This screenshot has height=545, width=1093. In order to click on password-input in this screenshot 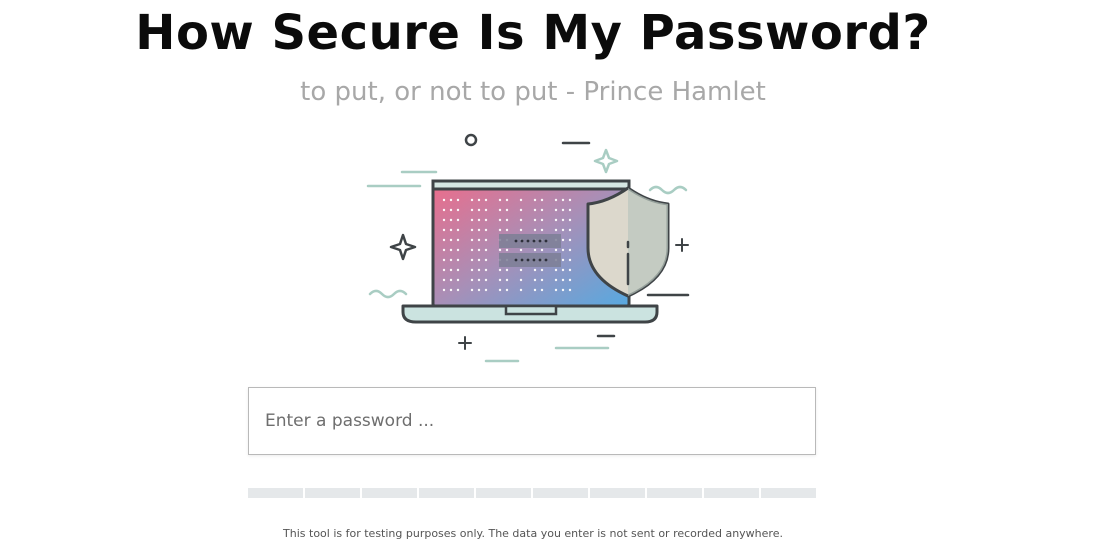, I will do `click(532, 421)`.